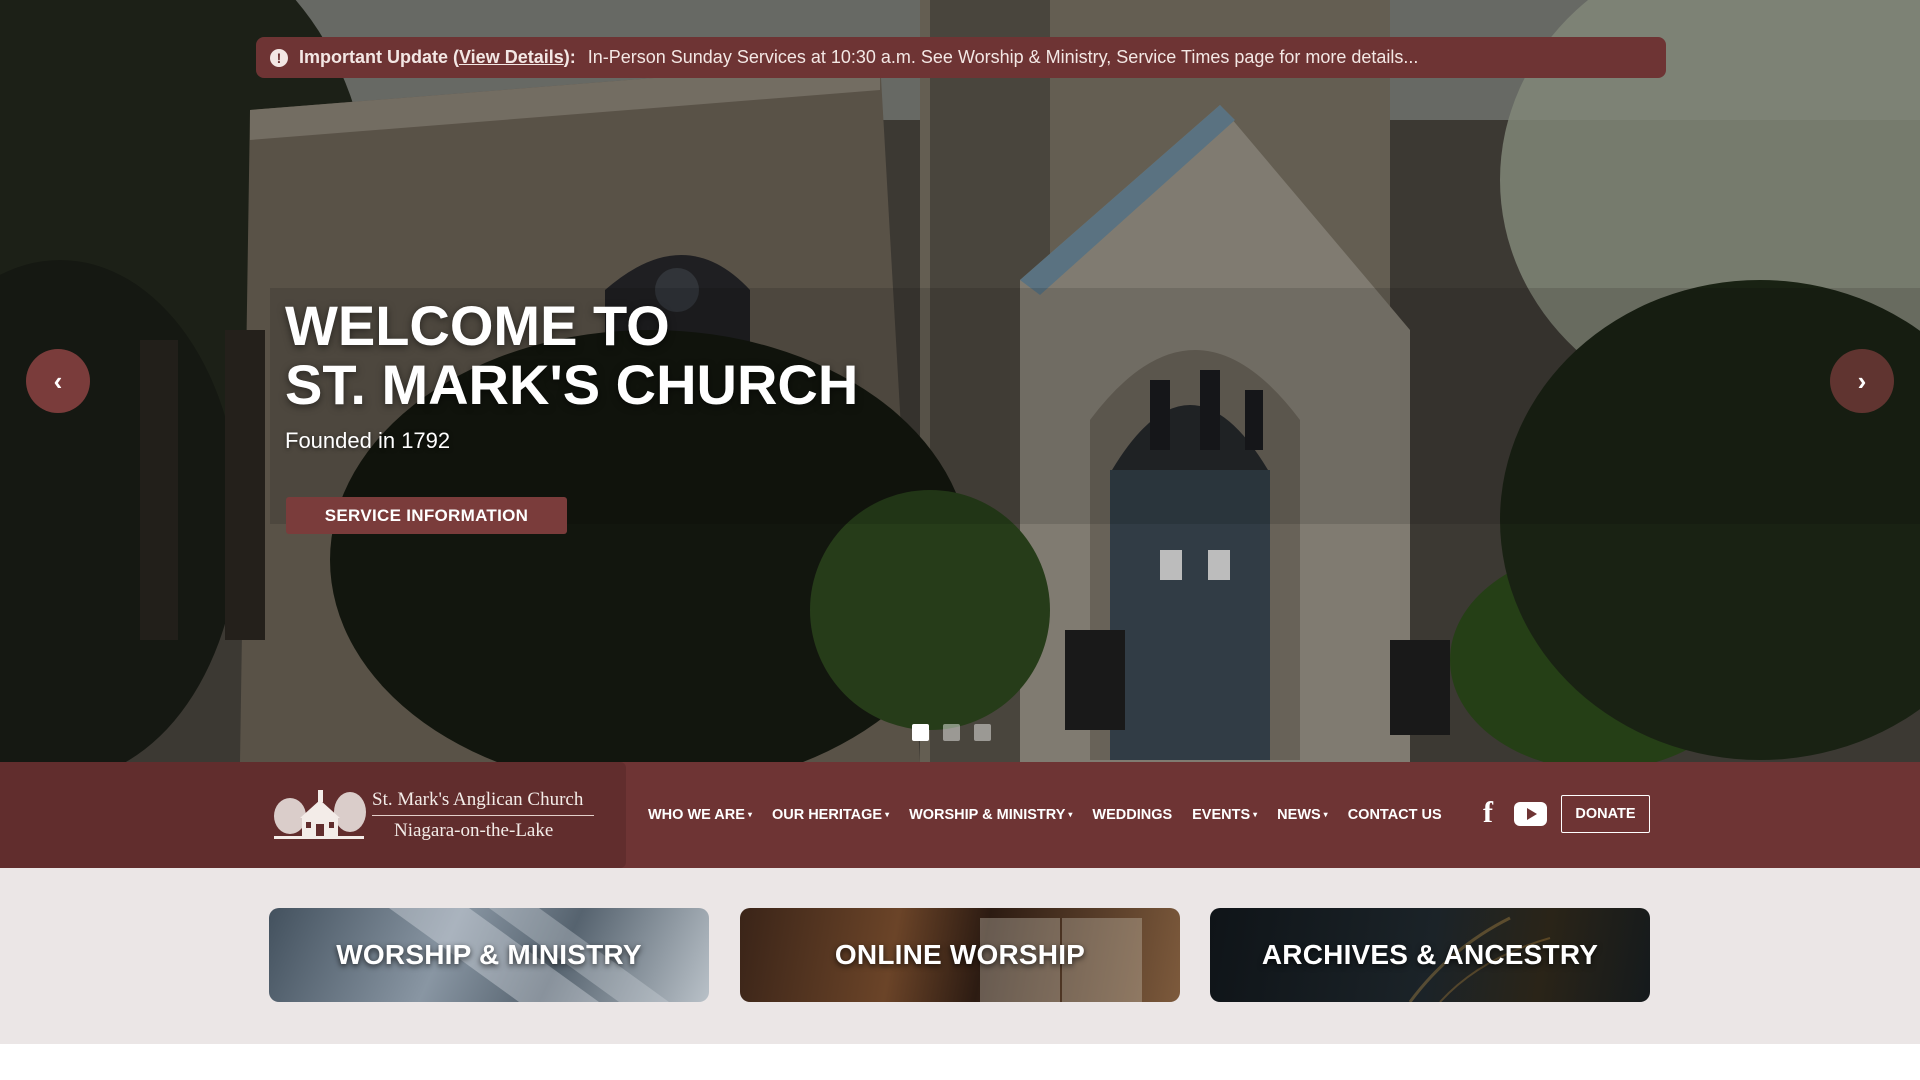 The width and height of the screenshot is (1920, 1080). I want to click on worship-ministry-card: WORSHIP & MINISTRY, so click(489, 955).